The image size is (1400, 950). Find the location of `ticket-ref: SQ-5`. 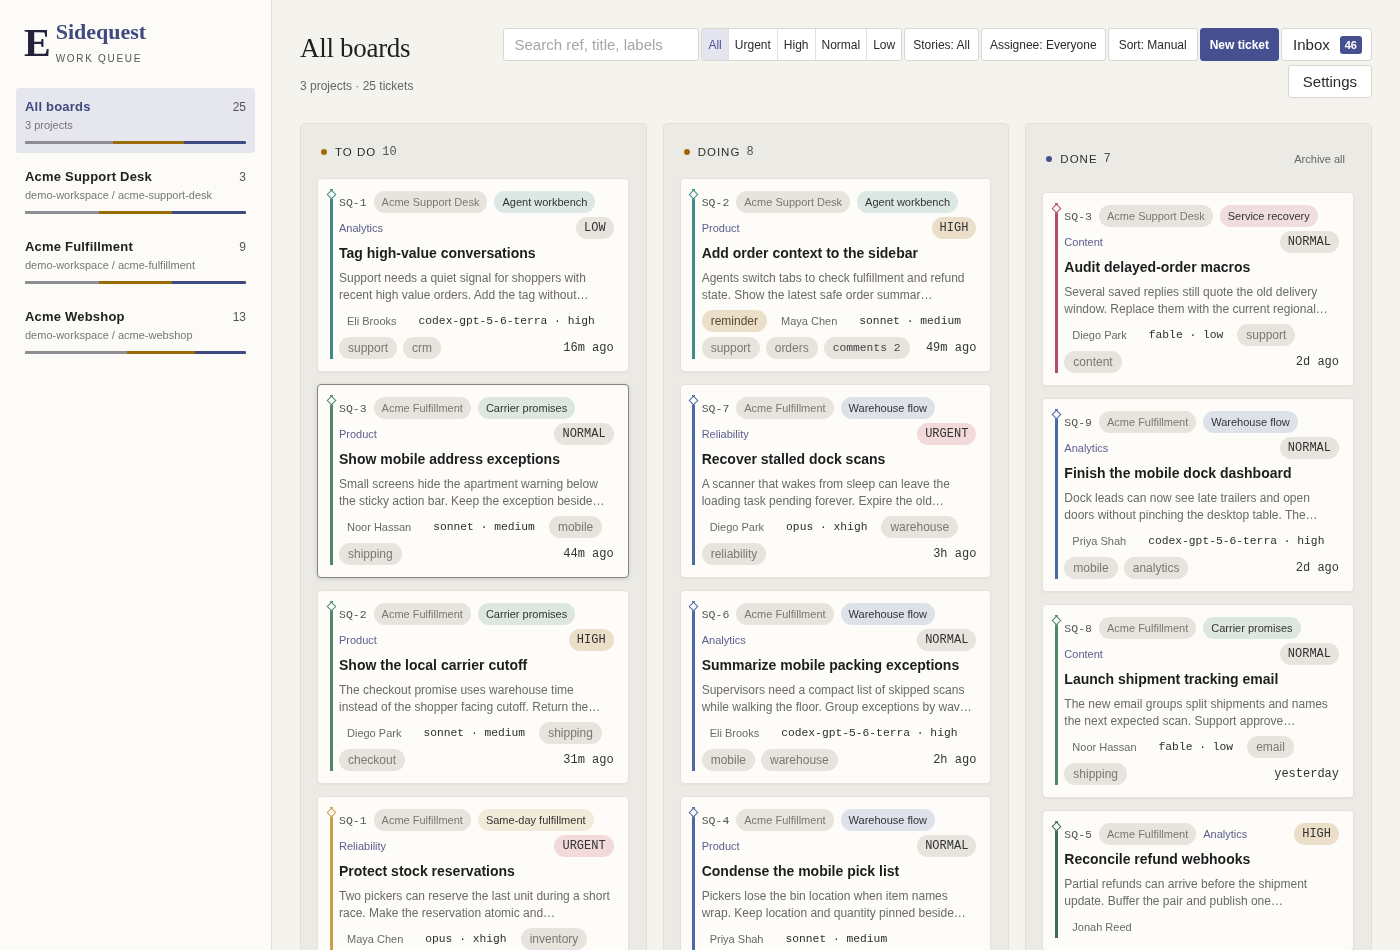

ticket-ref: SQ-5 is located at coordinates (1078, 834).